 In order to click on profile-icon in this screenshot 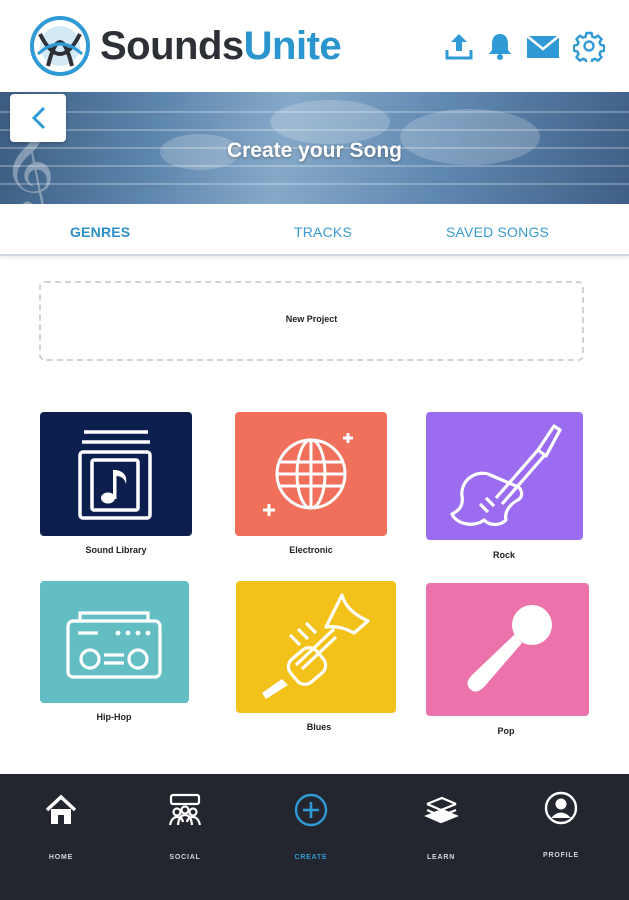, I will do `click(561, 808)`.